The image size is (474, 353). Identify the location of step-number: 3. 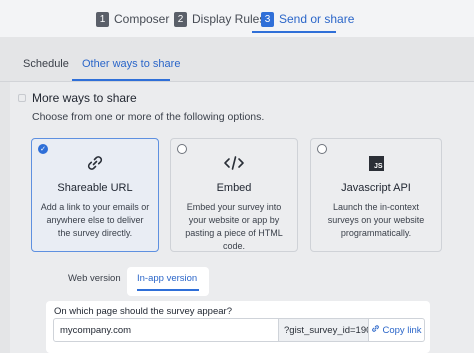
(267, 19).